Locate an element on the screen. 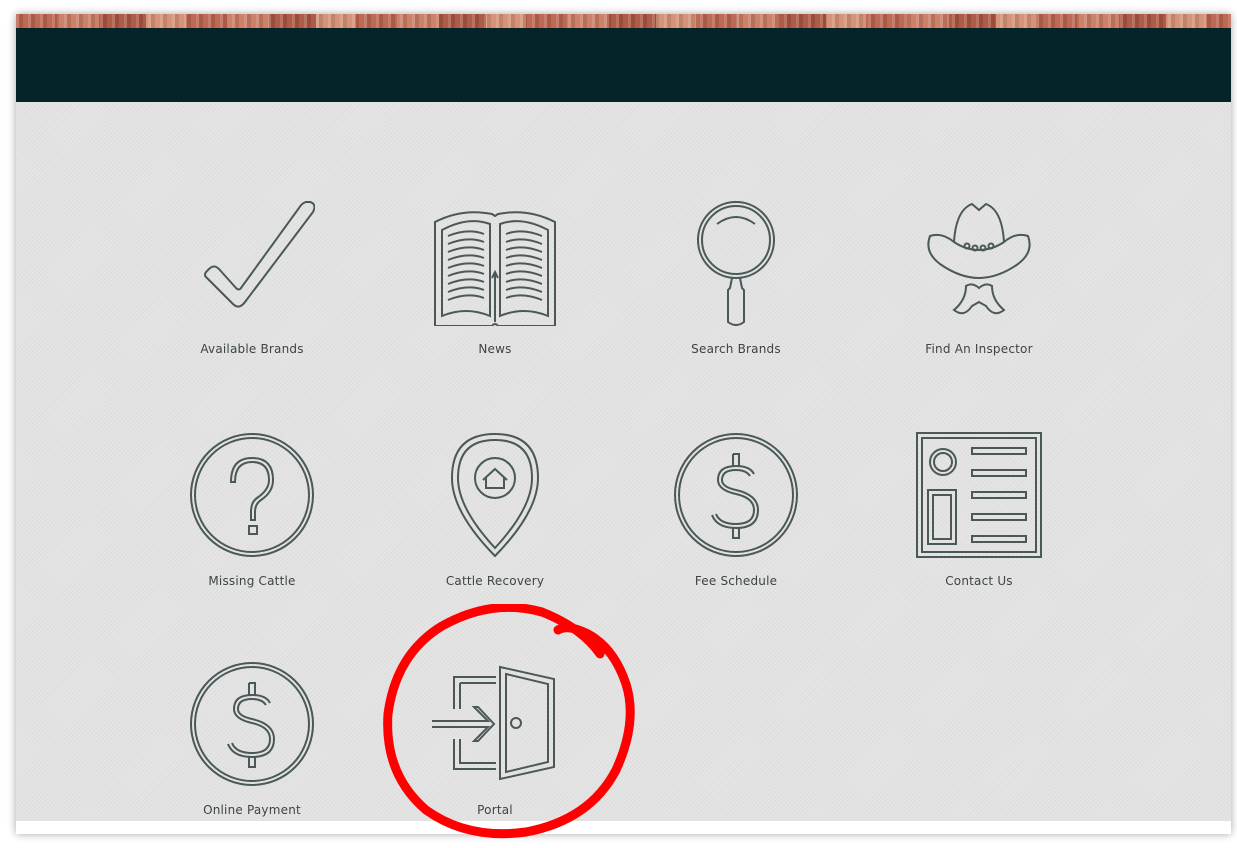 This screenshot has height=848, width=1237. wood-banner is located at coordinates (623, 21).